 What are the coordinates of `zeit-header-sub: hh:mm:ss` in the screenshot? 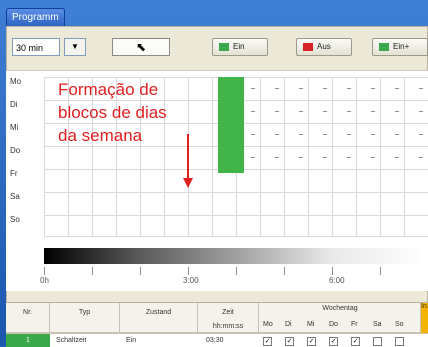 It's located at (228, 326).